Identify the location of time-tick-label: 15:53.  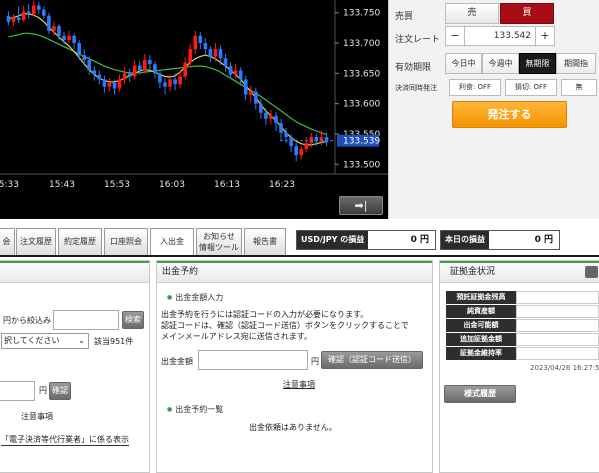
(117, 185).